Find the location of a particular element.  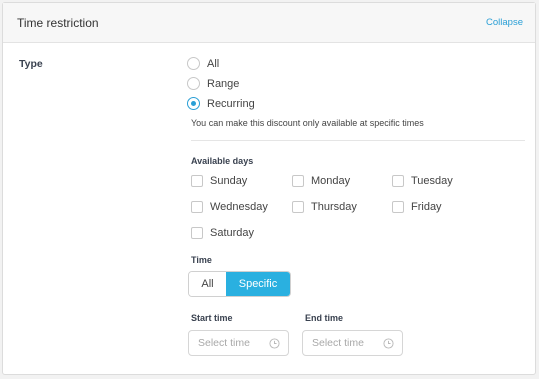

day-label: Sunday is located at coordinates (229, 181).